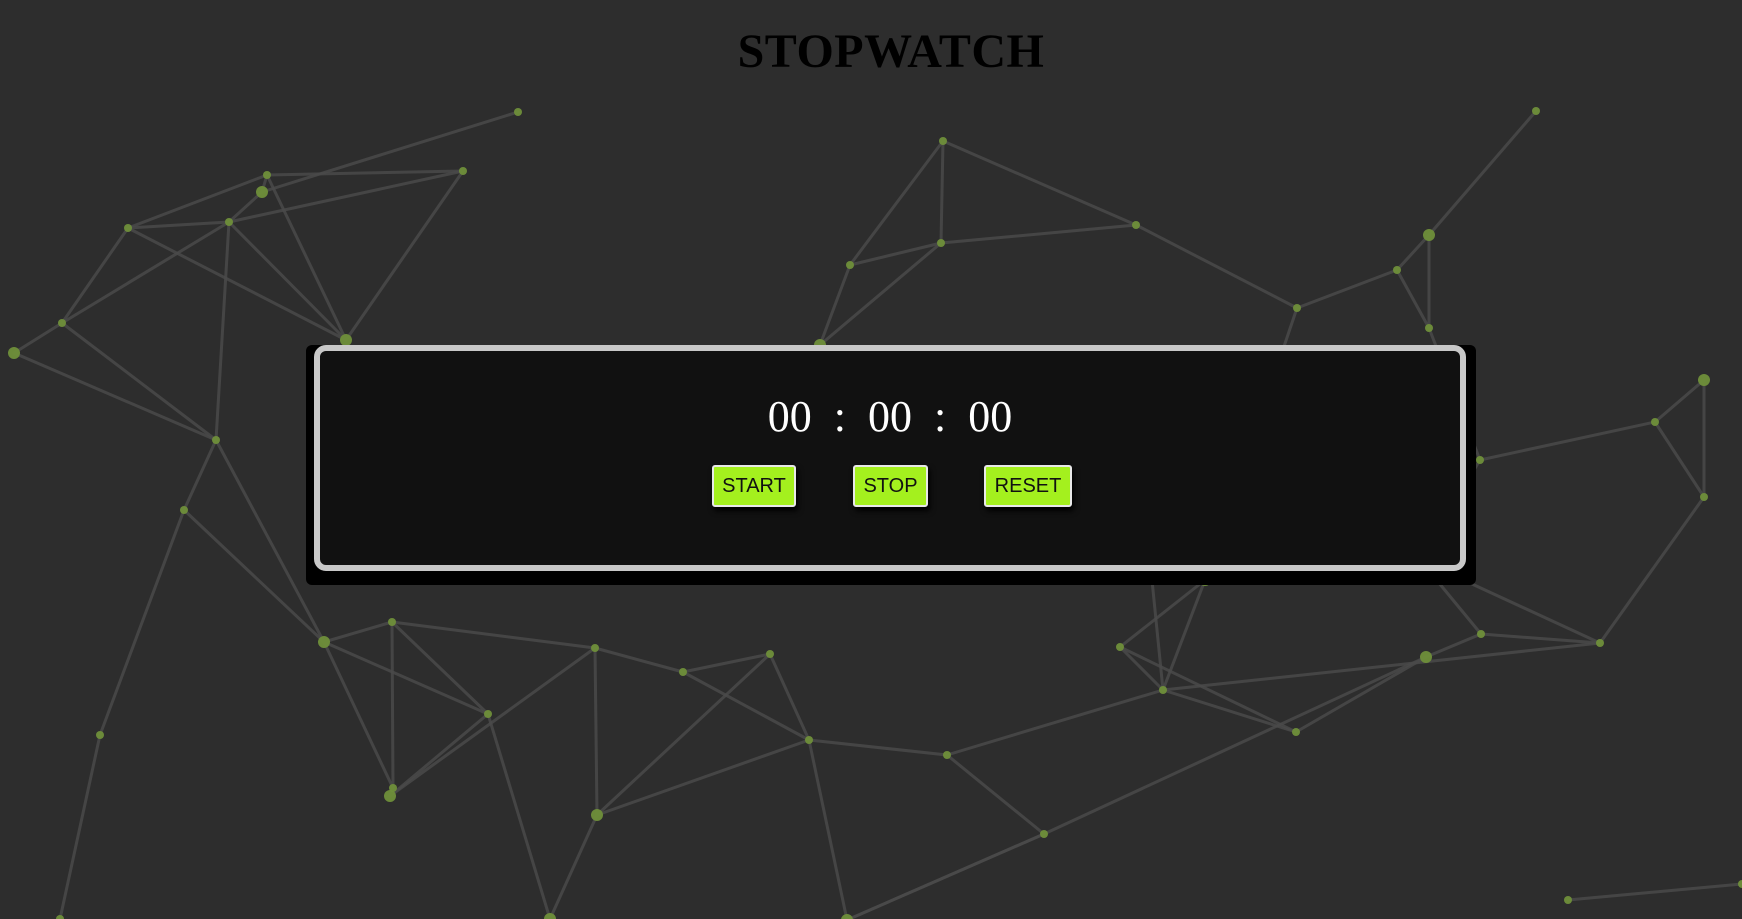 This screenshot has height=919, width=1742. What do you see at coordinates (990, 416) in the screenshot?
I see `seconds-value: 00` at bounding box center [990, 416].